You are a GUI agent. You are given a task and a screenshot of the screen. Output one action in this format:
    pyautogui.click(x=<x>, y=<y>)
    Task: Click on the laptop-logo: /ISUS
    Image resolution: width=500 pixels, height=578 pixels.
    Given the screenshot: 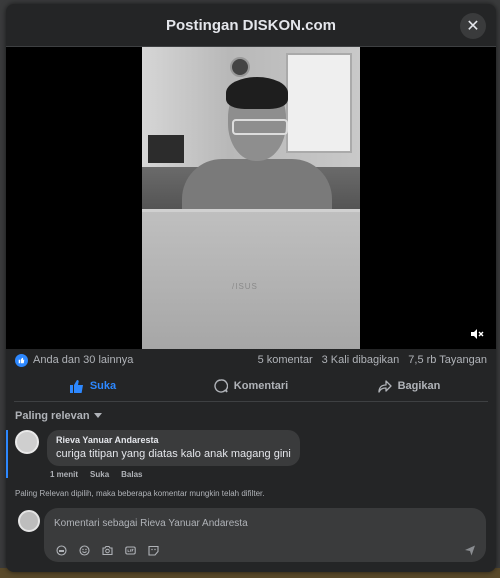 What is the action you would take?
    pyautogui.click(x=245, y=286)
    